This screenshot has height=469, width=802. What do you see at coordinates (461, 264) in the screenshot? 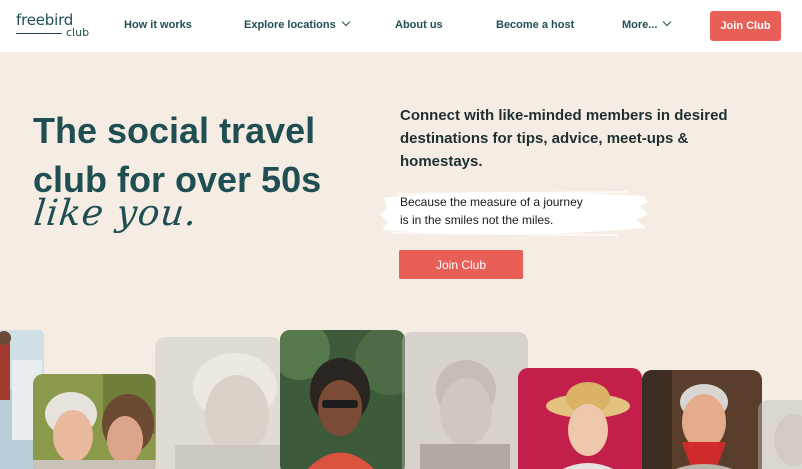
I see `hero-join-club-button: Join Club` at bounding box center [461, 264].